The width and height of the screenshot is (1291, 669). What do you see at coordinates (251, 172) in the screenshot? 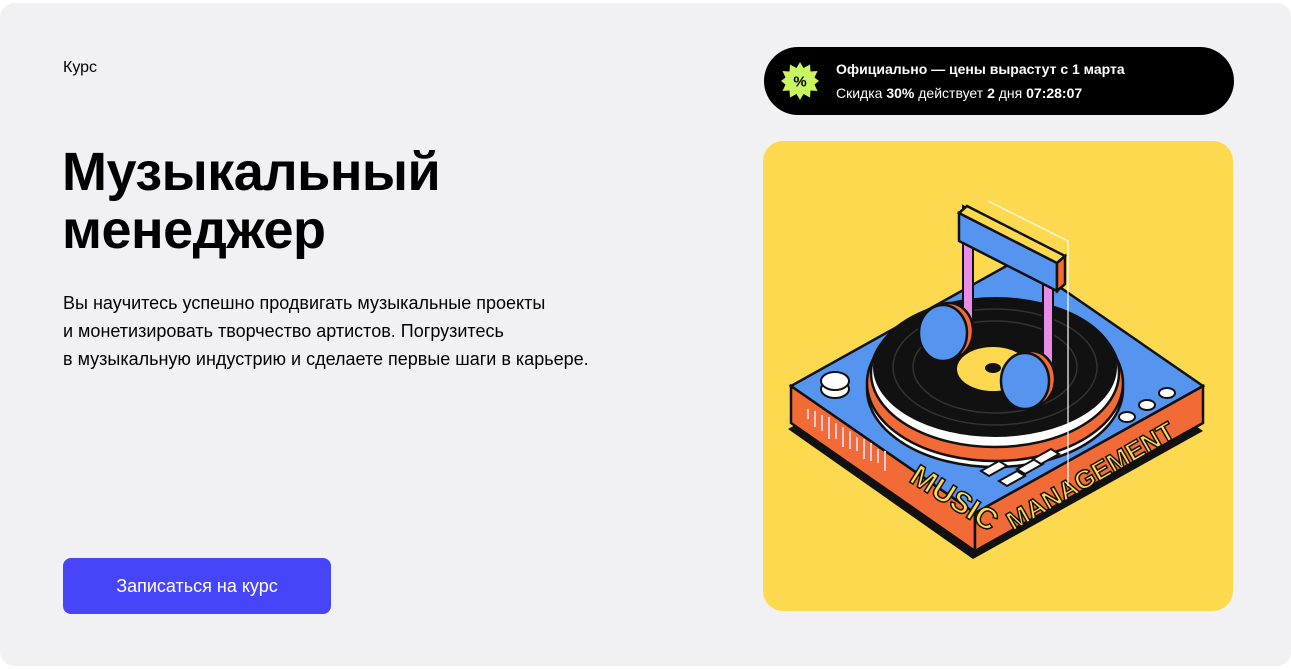
I see `page-title-line: Музыкальный` at bounding box center [251, 172].